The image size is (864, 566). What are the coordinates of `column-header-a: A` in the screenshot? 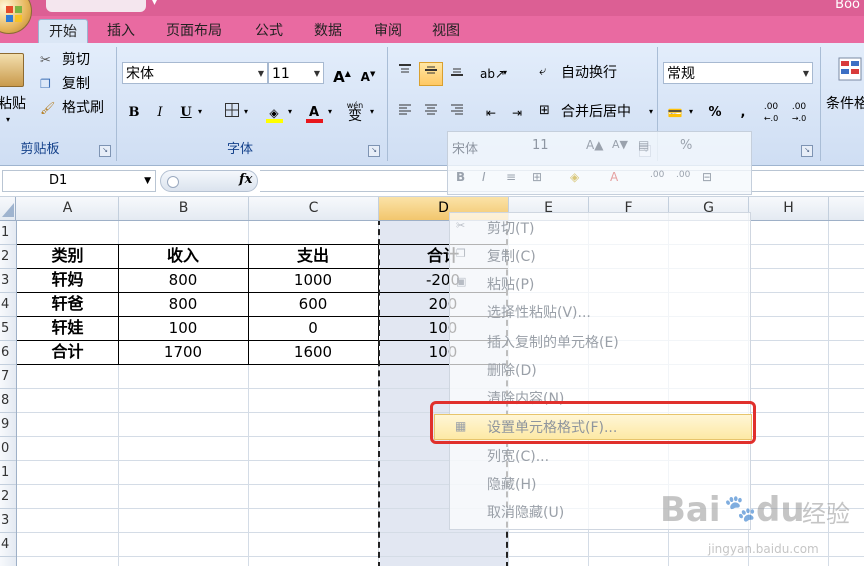 It's located at (68, 208).